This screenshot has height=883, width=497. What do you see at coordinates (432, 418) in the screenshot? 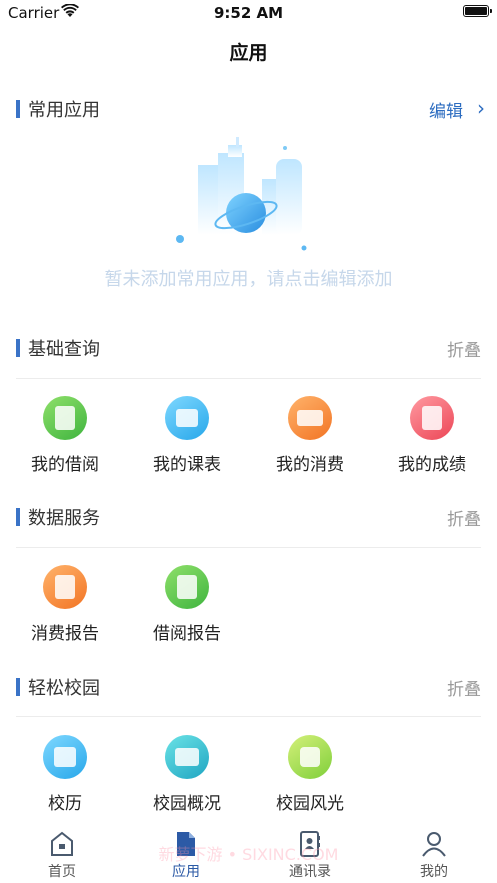
I see `grade-a-plus-icon` at bounding box center [432, 418].